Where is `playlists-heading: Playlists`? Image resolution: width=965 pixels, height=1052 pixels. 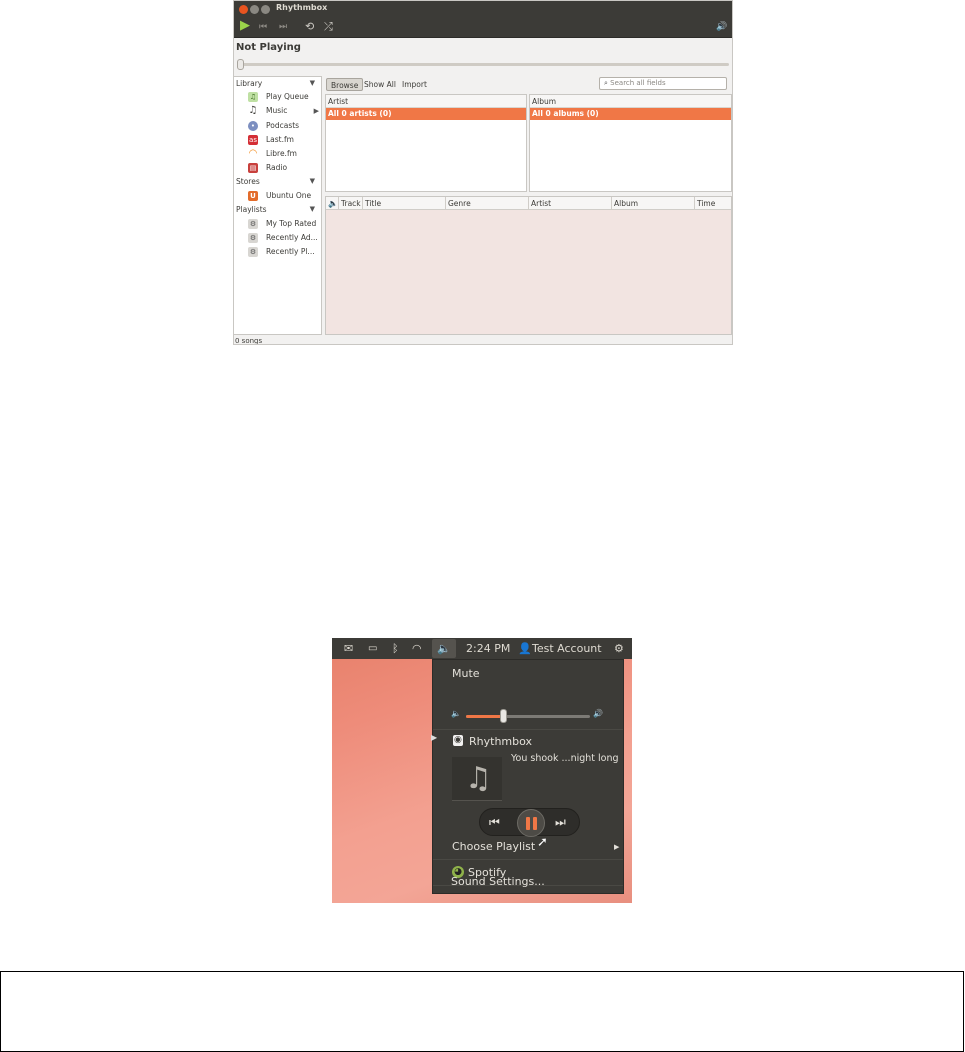
playlists-heading: Playlists is located at coordinates (251, 209).